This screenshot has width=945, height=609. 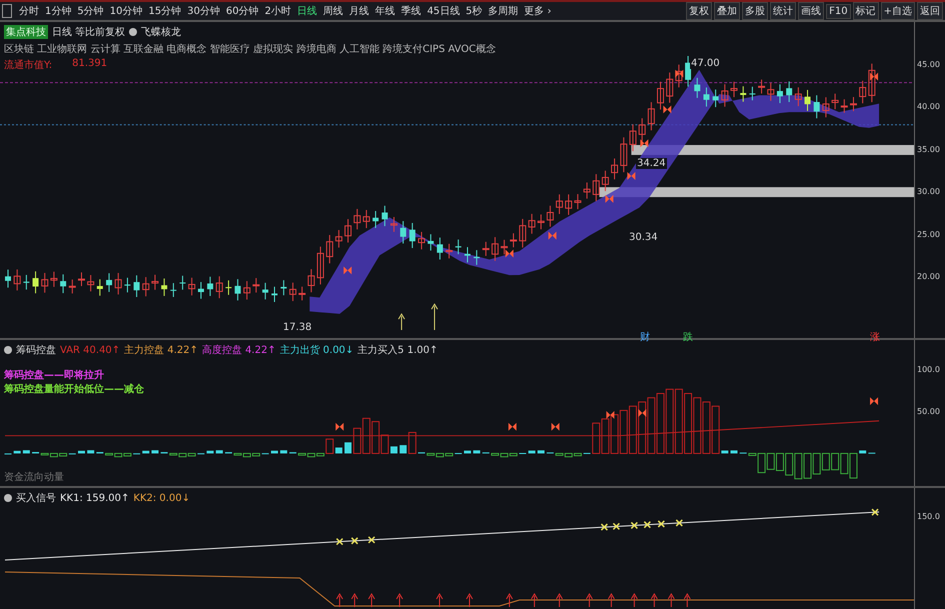 What do you see at coordinates (307, 11) in the screenshot?
I see `period-tab: 日线` at bounding box center [307, 11].